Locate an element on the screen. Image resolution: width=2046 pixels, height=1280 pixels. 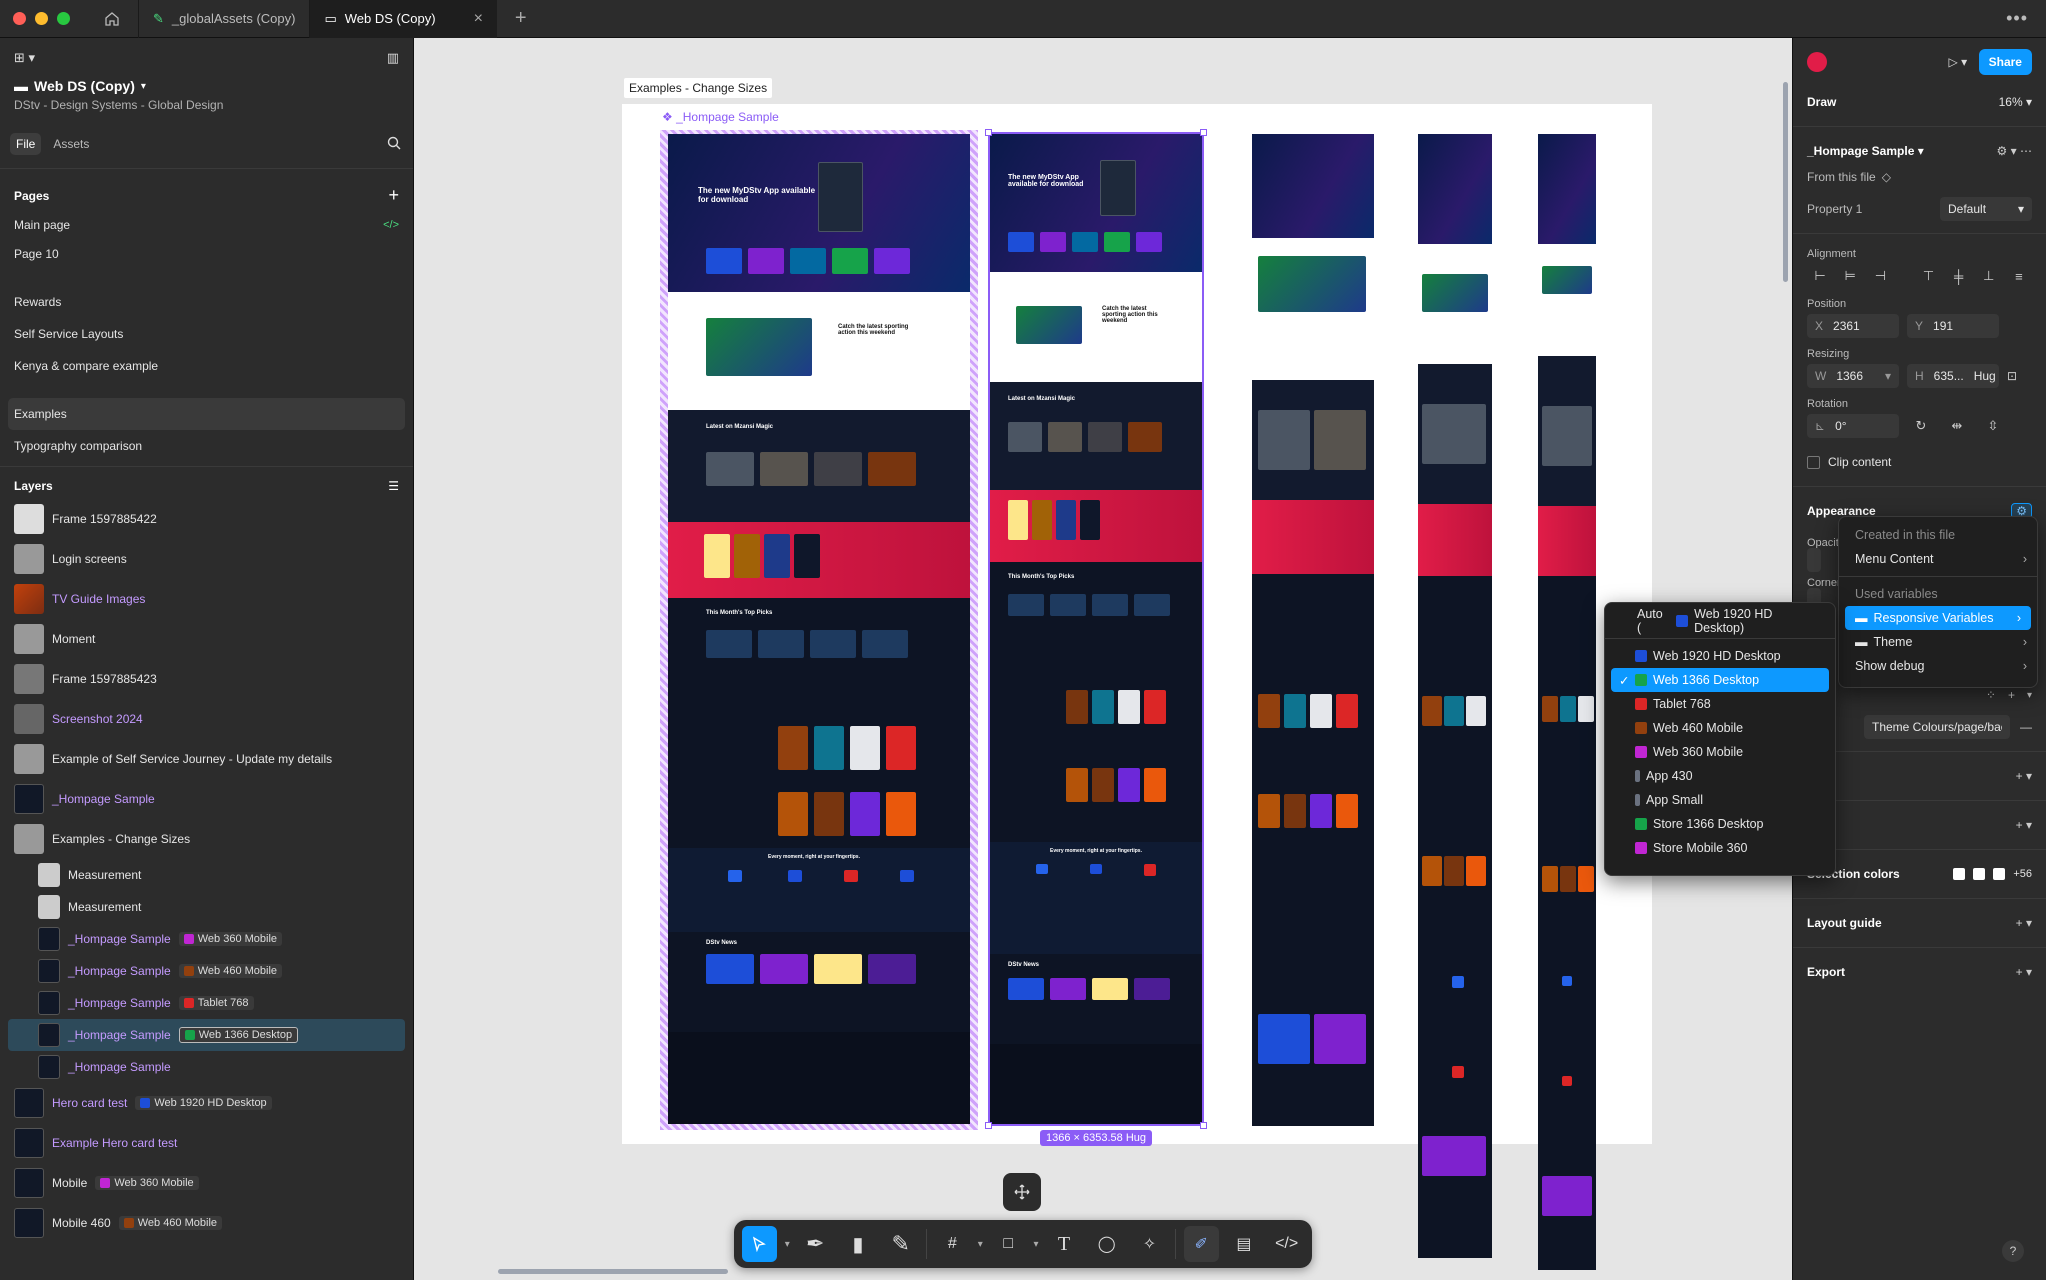
layer-item: Mobile 460 Web 460 Mobile is located at coordinates (206, 1223).